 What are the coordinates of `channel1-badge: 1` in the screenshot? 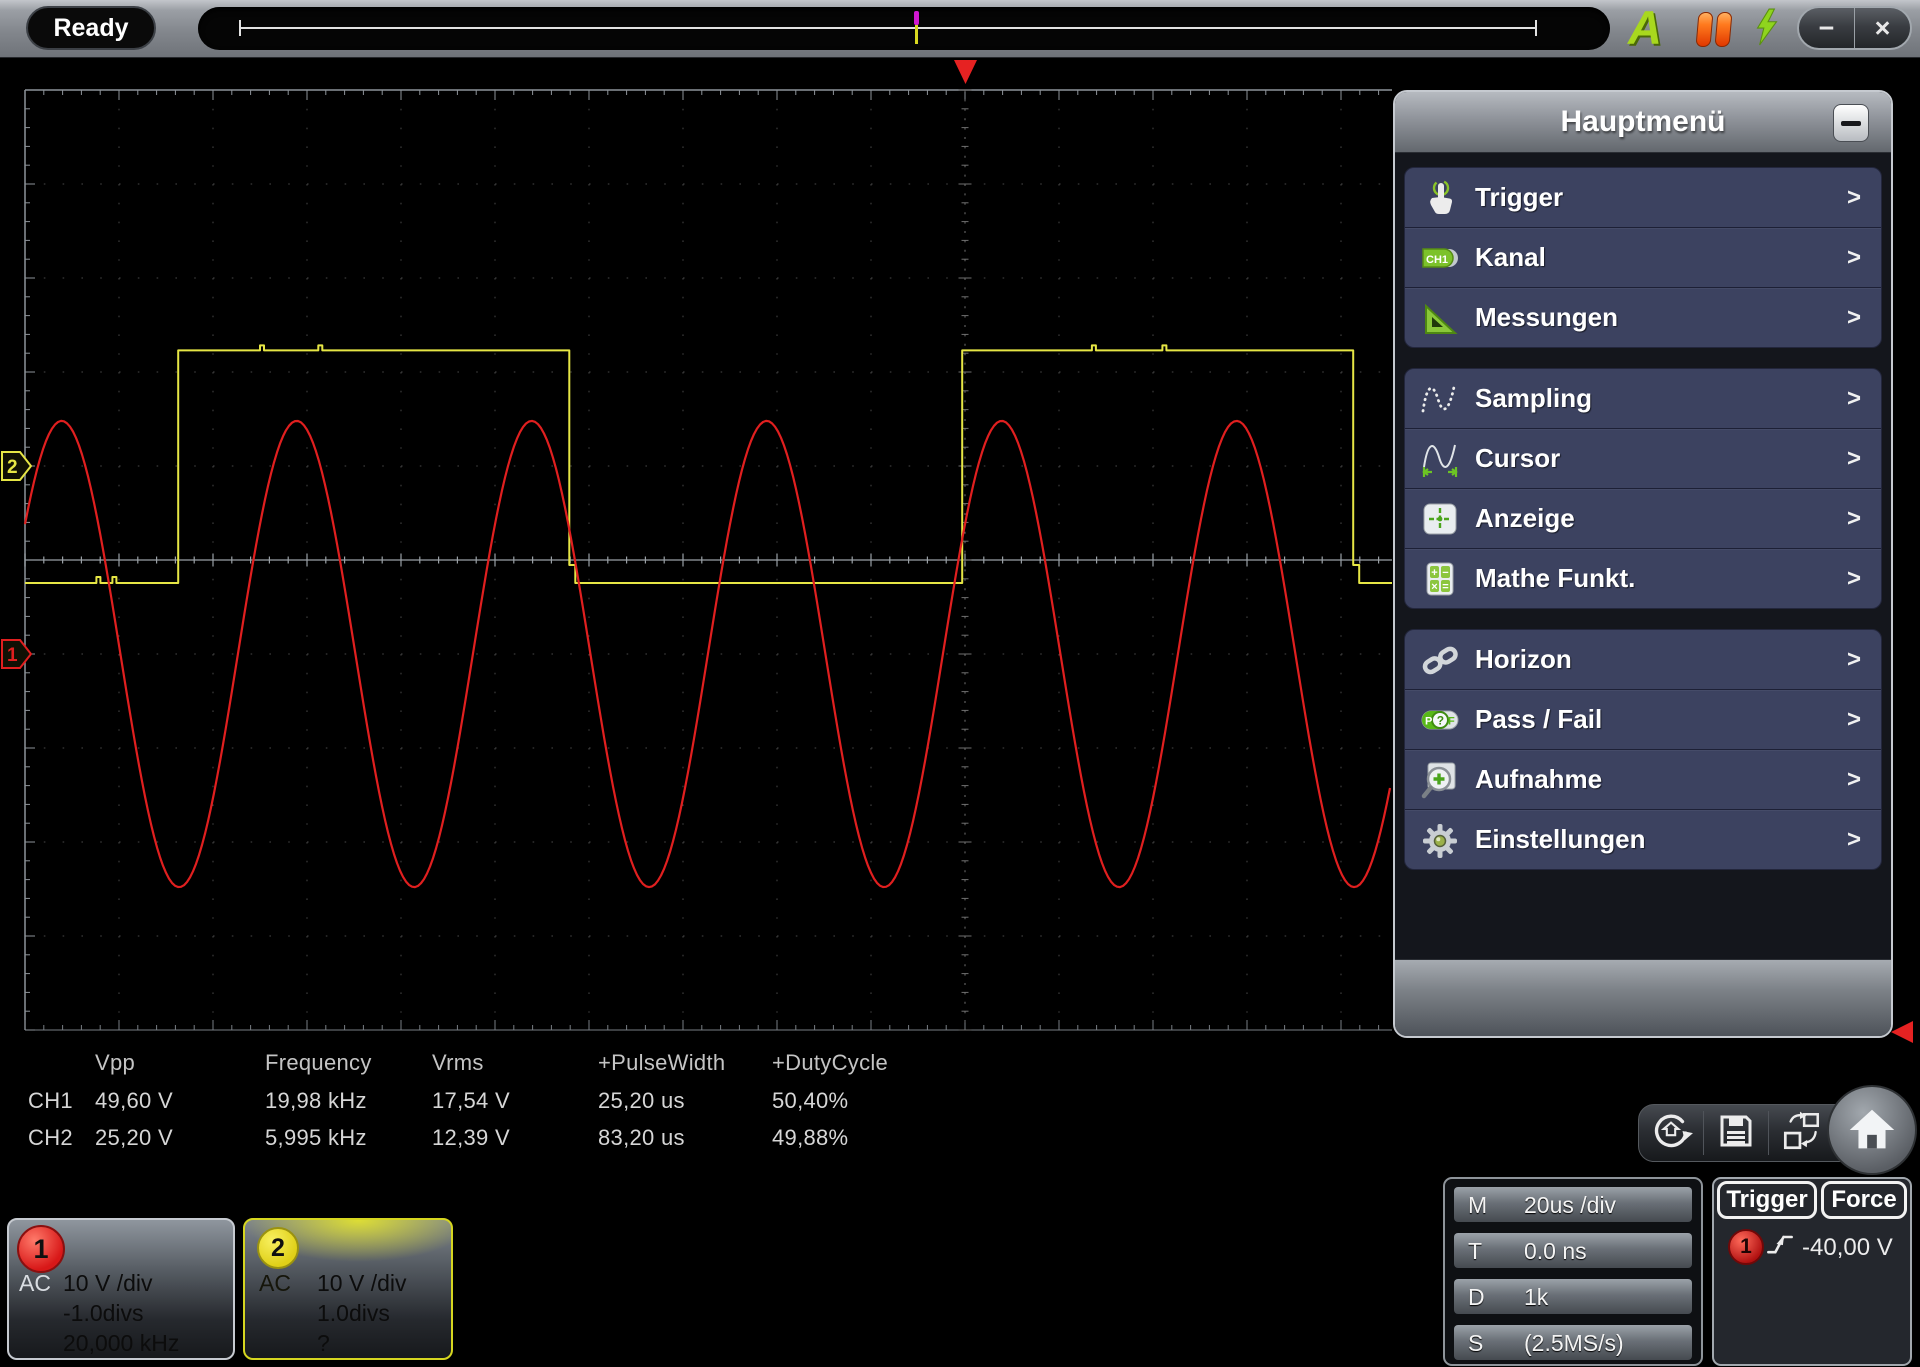 It's located at (41, 1249).